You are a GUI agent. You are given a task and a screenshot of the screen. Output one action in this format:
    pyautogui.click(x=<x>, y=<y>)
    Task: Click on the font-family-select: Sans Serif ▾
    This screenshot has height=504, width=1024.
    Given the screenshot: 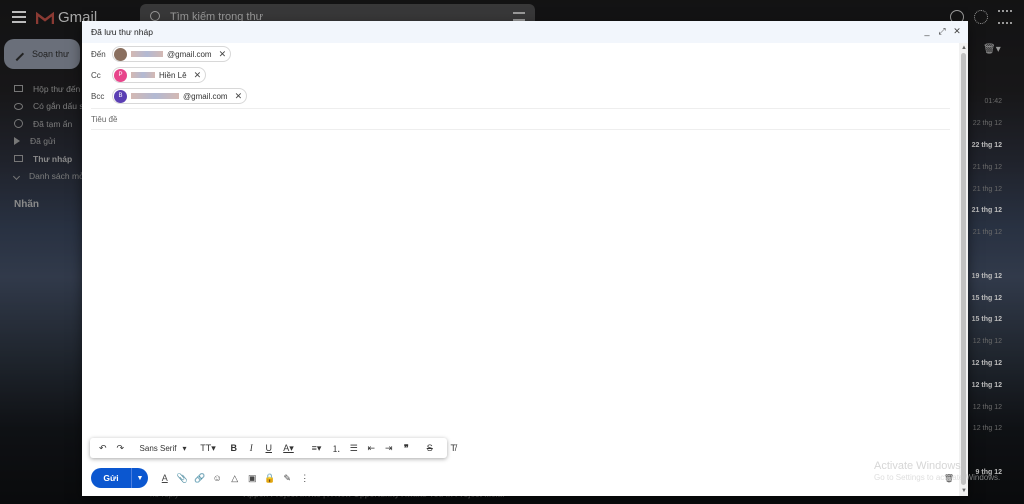 What is the action you would take?
    pyautogui.click(x=163, y=448)
    